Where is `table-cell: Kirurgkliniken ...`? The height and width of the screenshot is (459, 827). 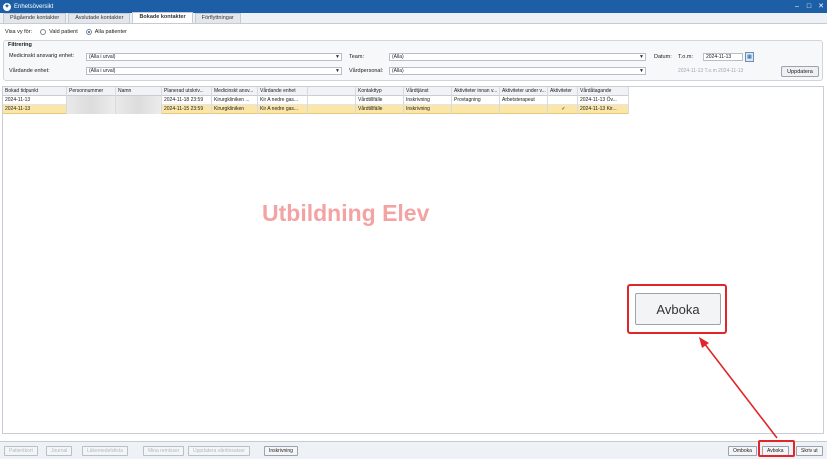
table-cell: Kirurgkliniken ... is located at coordinates (235, 100).